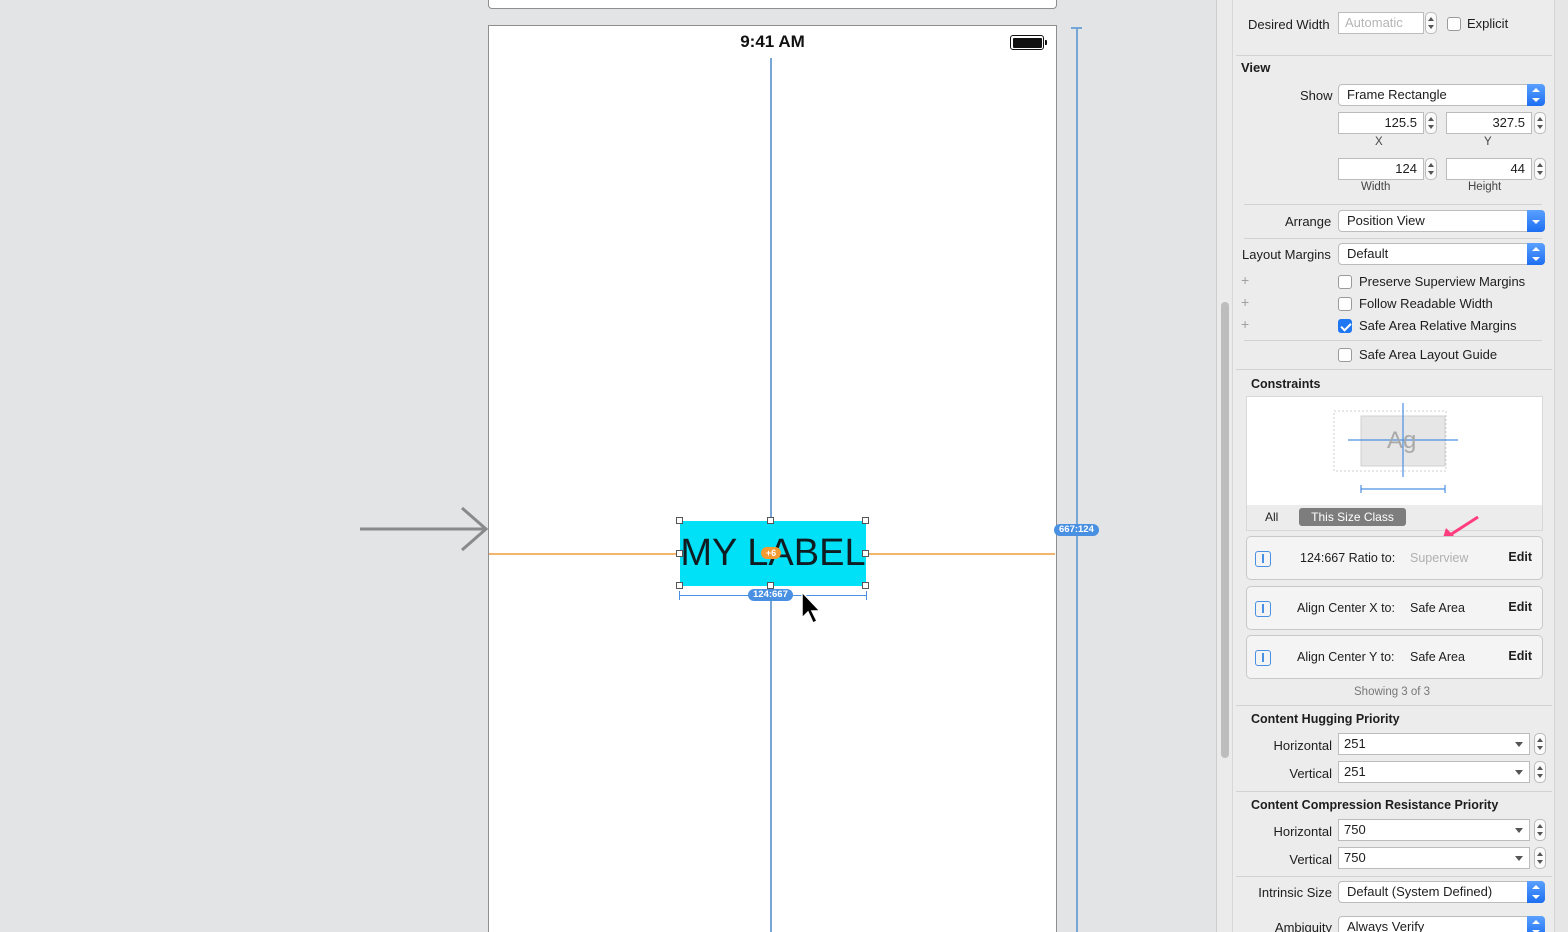  What do you see at coordinates (1379, 142) in the screenshot?
I see `x-label: X` at bounding box center [1379, 142].